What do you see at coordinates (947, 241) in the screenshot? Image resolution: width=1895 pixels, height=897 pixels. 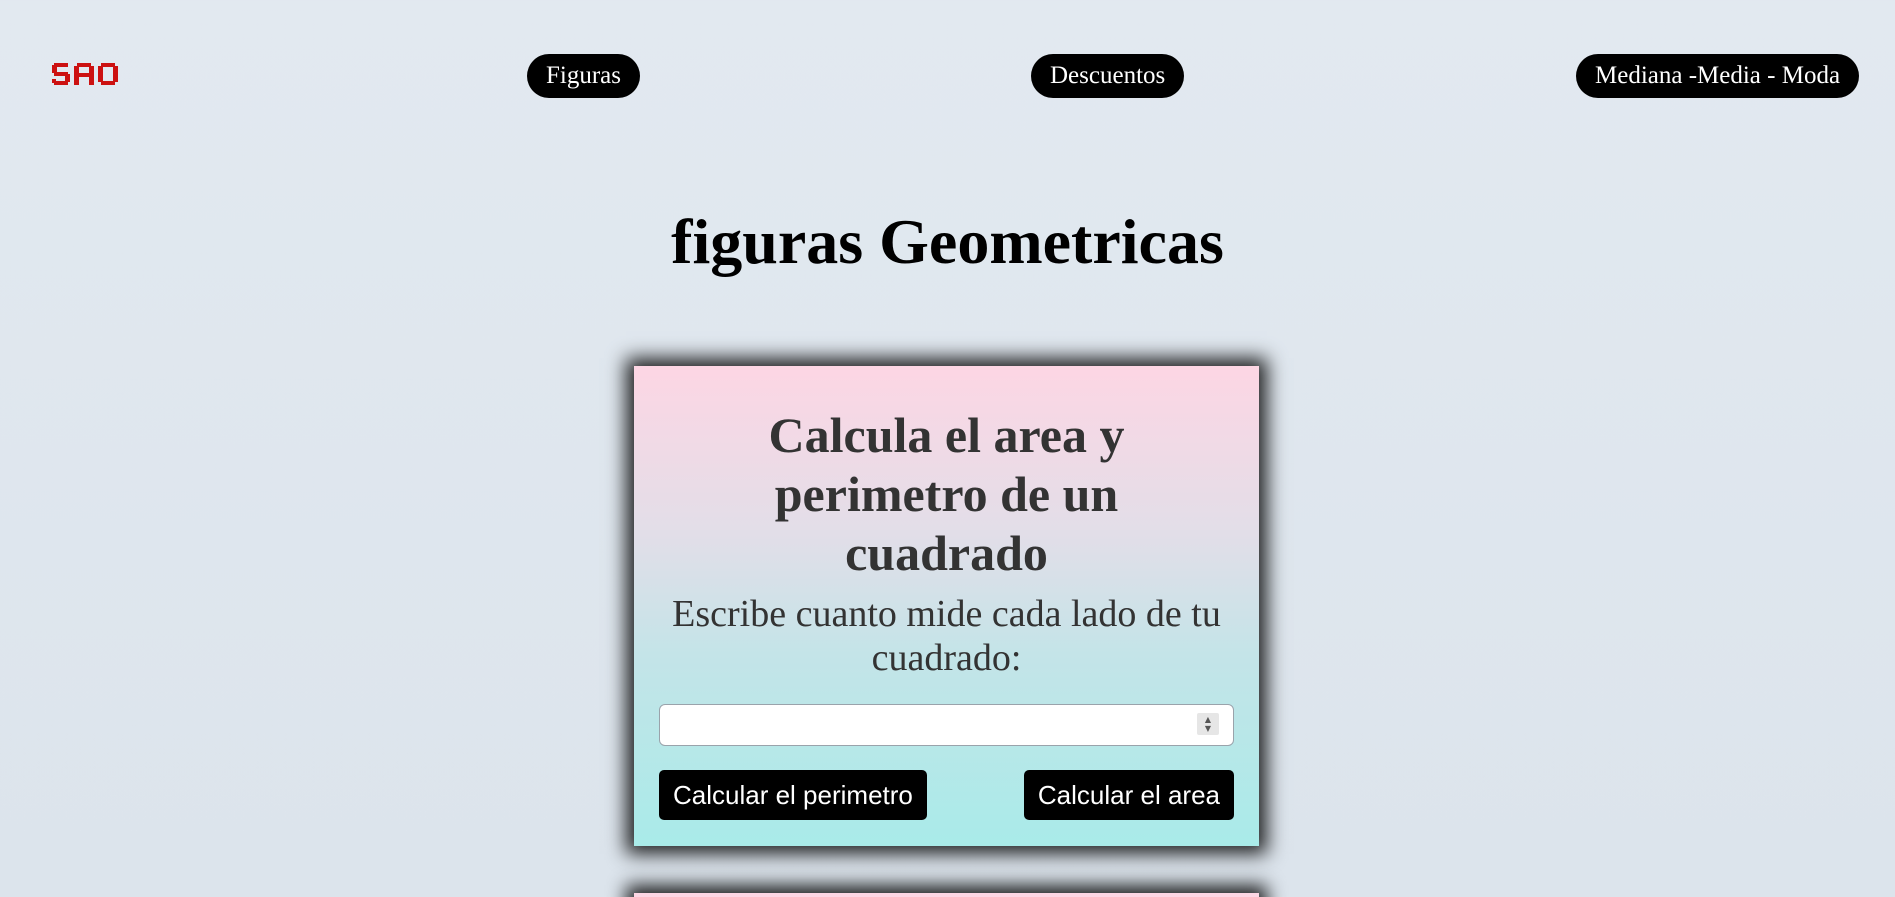 I see `page-title: figuras Geometricas` at bounding box center [947, 241].